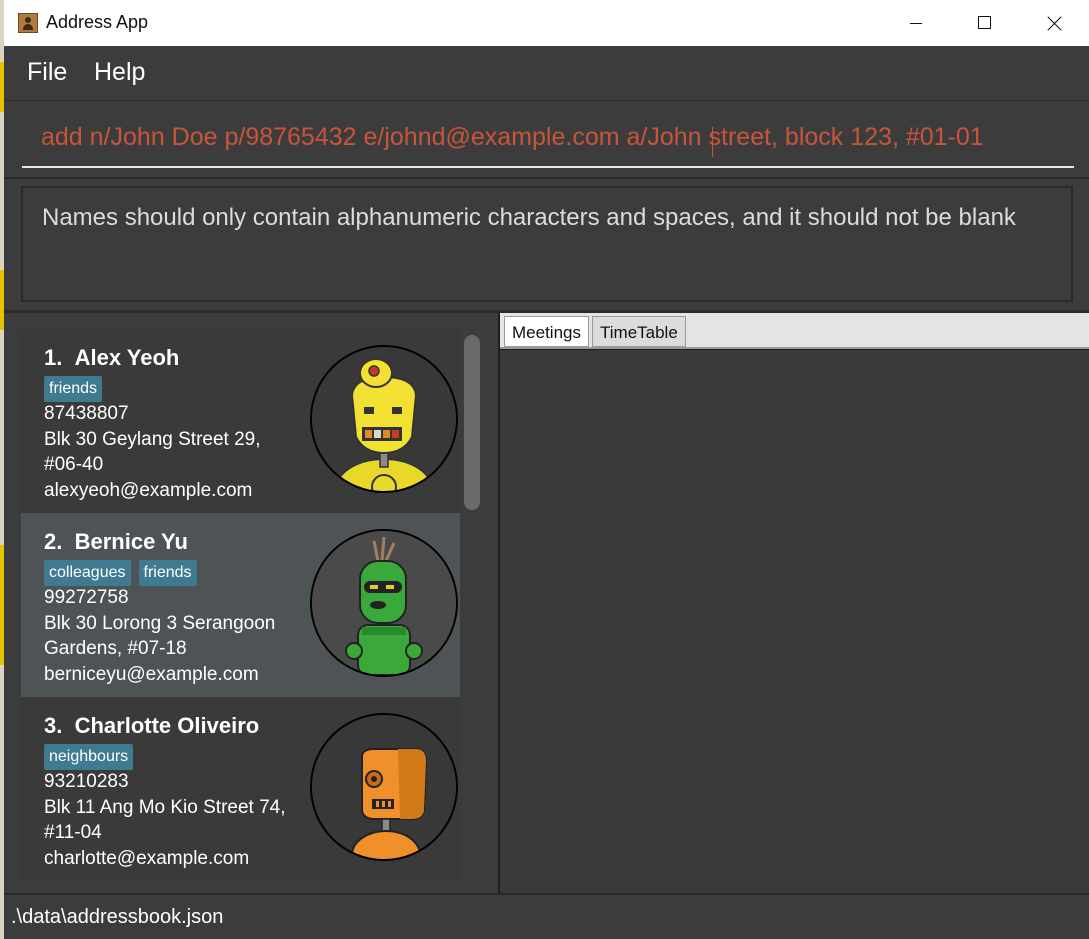  Describe the element at coordinates (160, 623) in the screenshot. I see `person-address-line1: Blk 30 Lorong 3 Serangoon` at that location.